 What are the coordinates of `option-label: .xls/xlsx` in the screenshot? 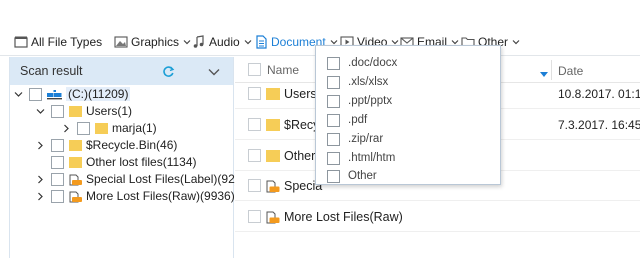 It's located at (368, 82).